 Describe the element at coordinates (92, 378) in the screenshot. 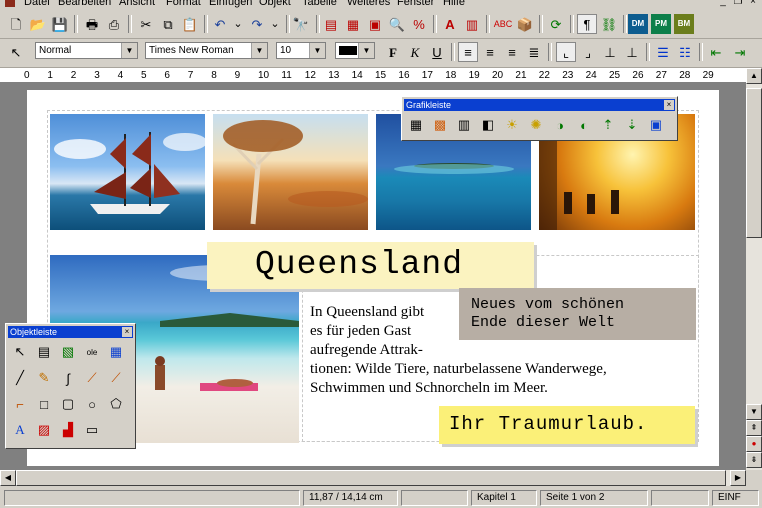

I see `connector-tool-icon: ⟋` at that location.